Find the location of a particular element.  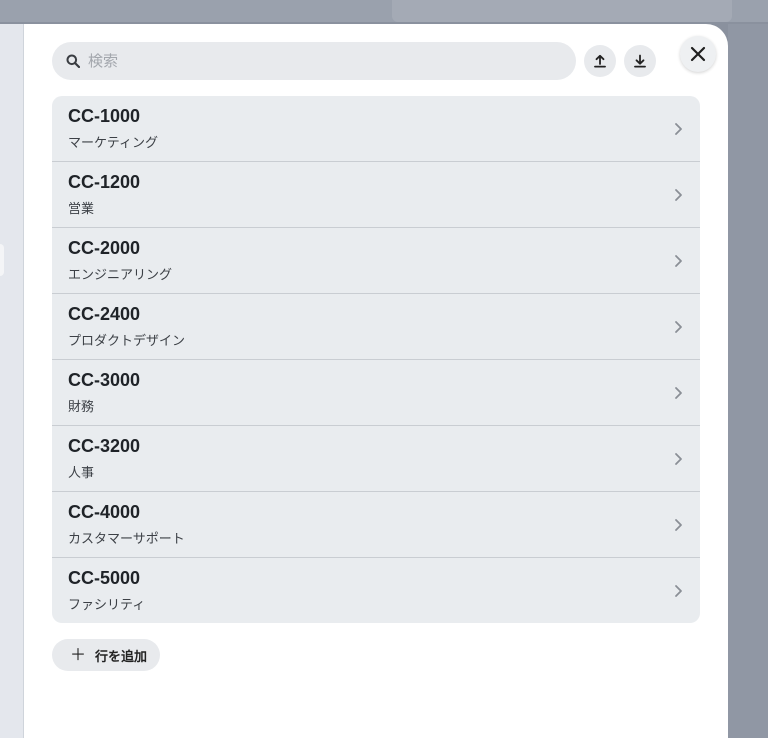

download-button is located at coordinates (640, 61).